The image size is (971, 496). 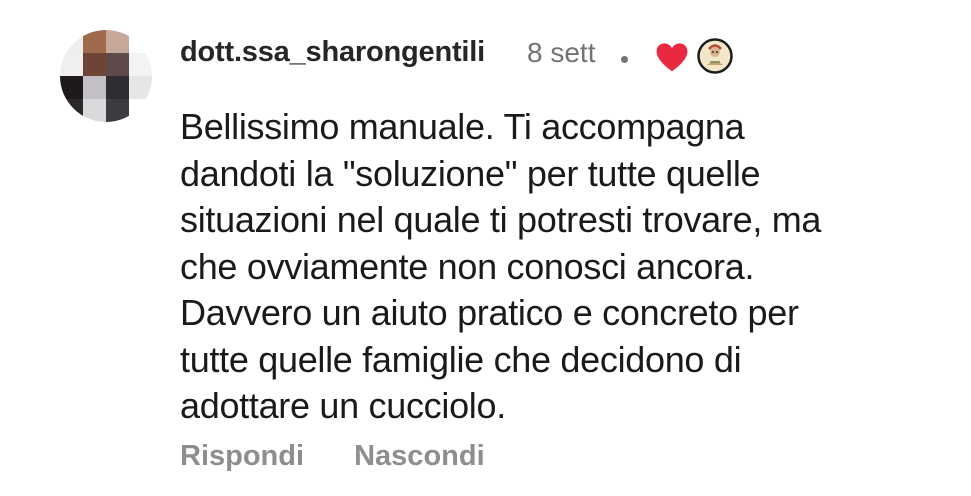 What do you see at coordinates (461, 359) in the screenshot?
I see `comment-line: tutte quelle famiglie che decidono di` at bounding box center [461, 359].